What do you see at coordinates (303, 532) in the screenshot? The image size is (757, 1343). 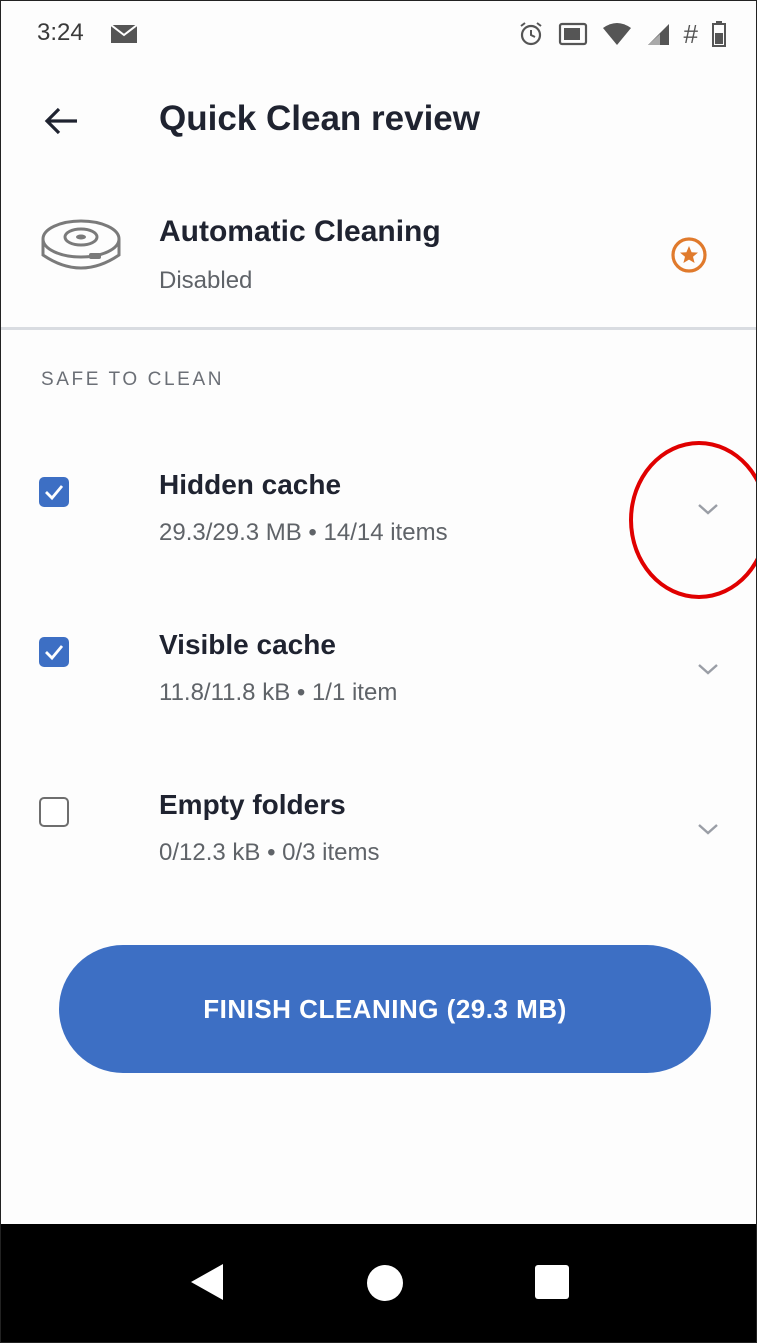 I see `item-detail: 29.3/29.3 MB • 14/14 items` at bounding box center [303, 532].